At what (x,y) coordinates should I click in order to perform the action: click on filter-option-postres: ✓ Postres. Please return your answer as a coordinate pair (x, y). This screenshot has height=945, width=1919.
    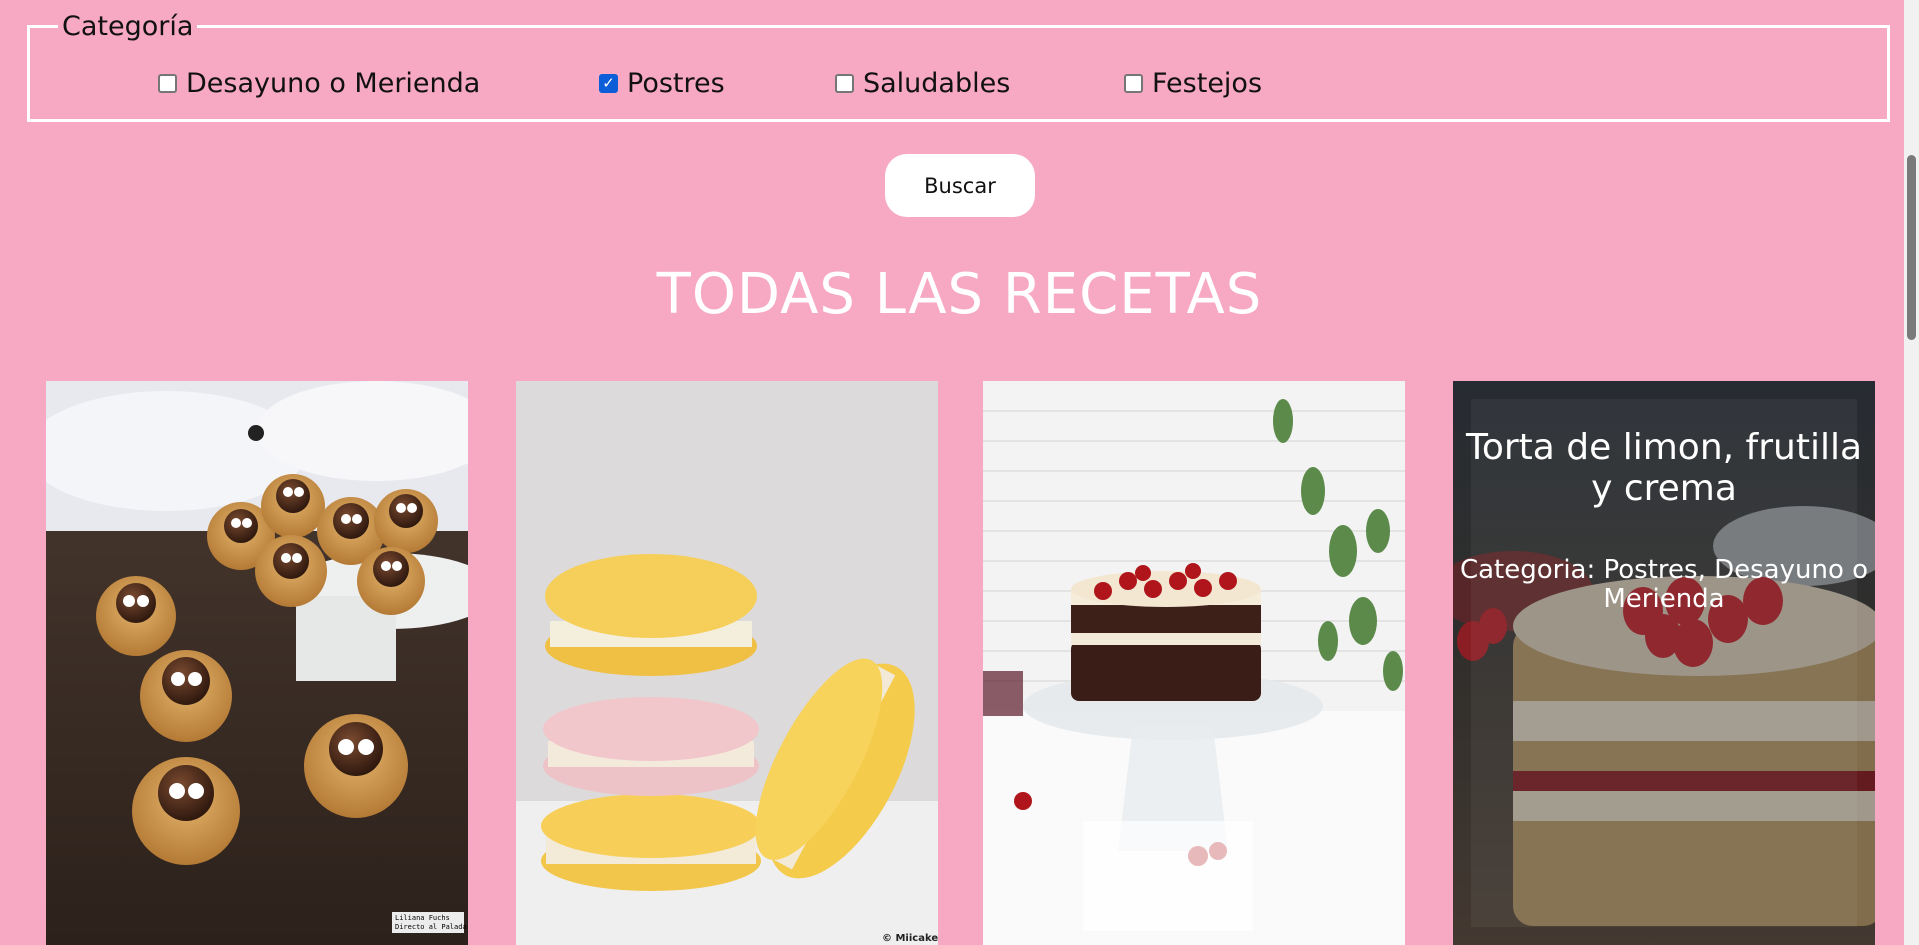
    Looking at the image, I should click on (662, 83).